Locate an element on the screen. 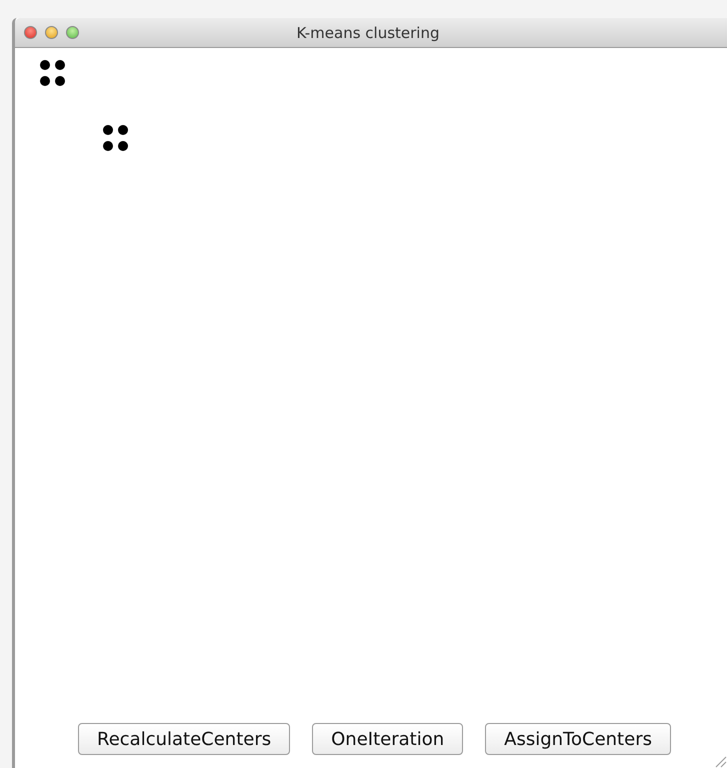 Image resolution: width=727 pixels, height=768 pixels. action-button: AssignToCenters is located at coordinates (578, 739).